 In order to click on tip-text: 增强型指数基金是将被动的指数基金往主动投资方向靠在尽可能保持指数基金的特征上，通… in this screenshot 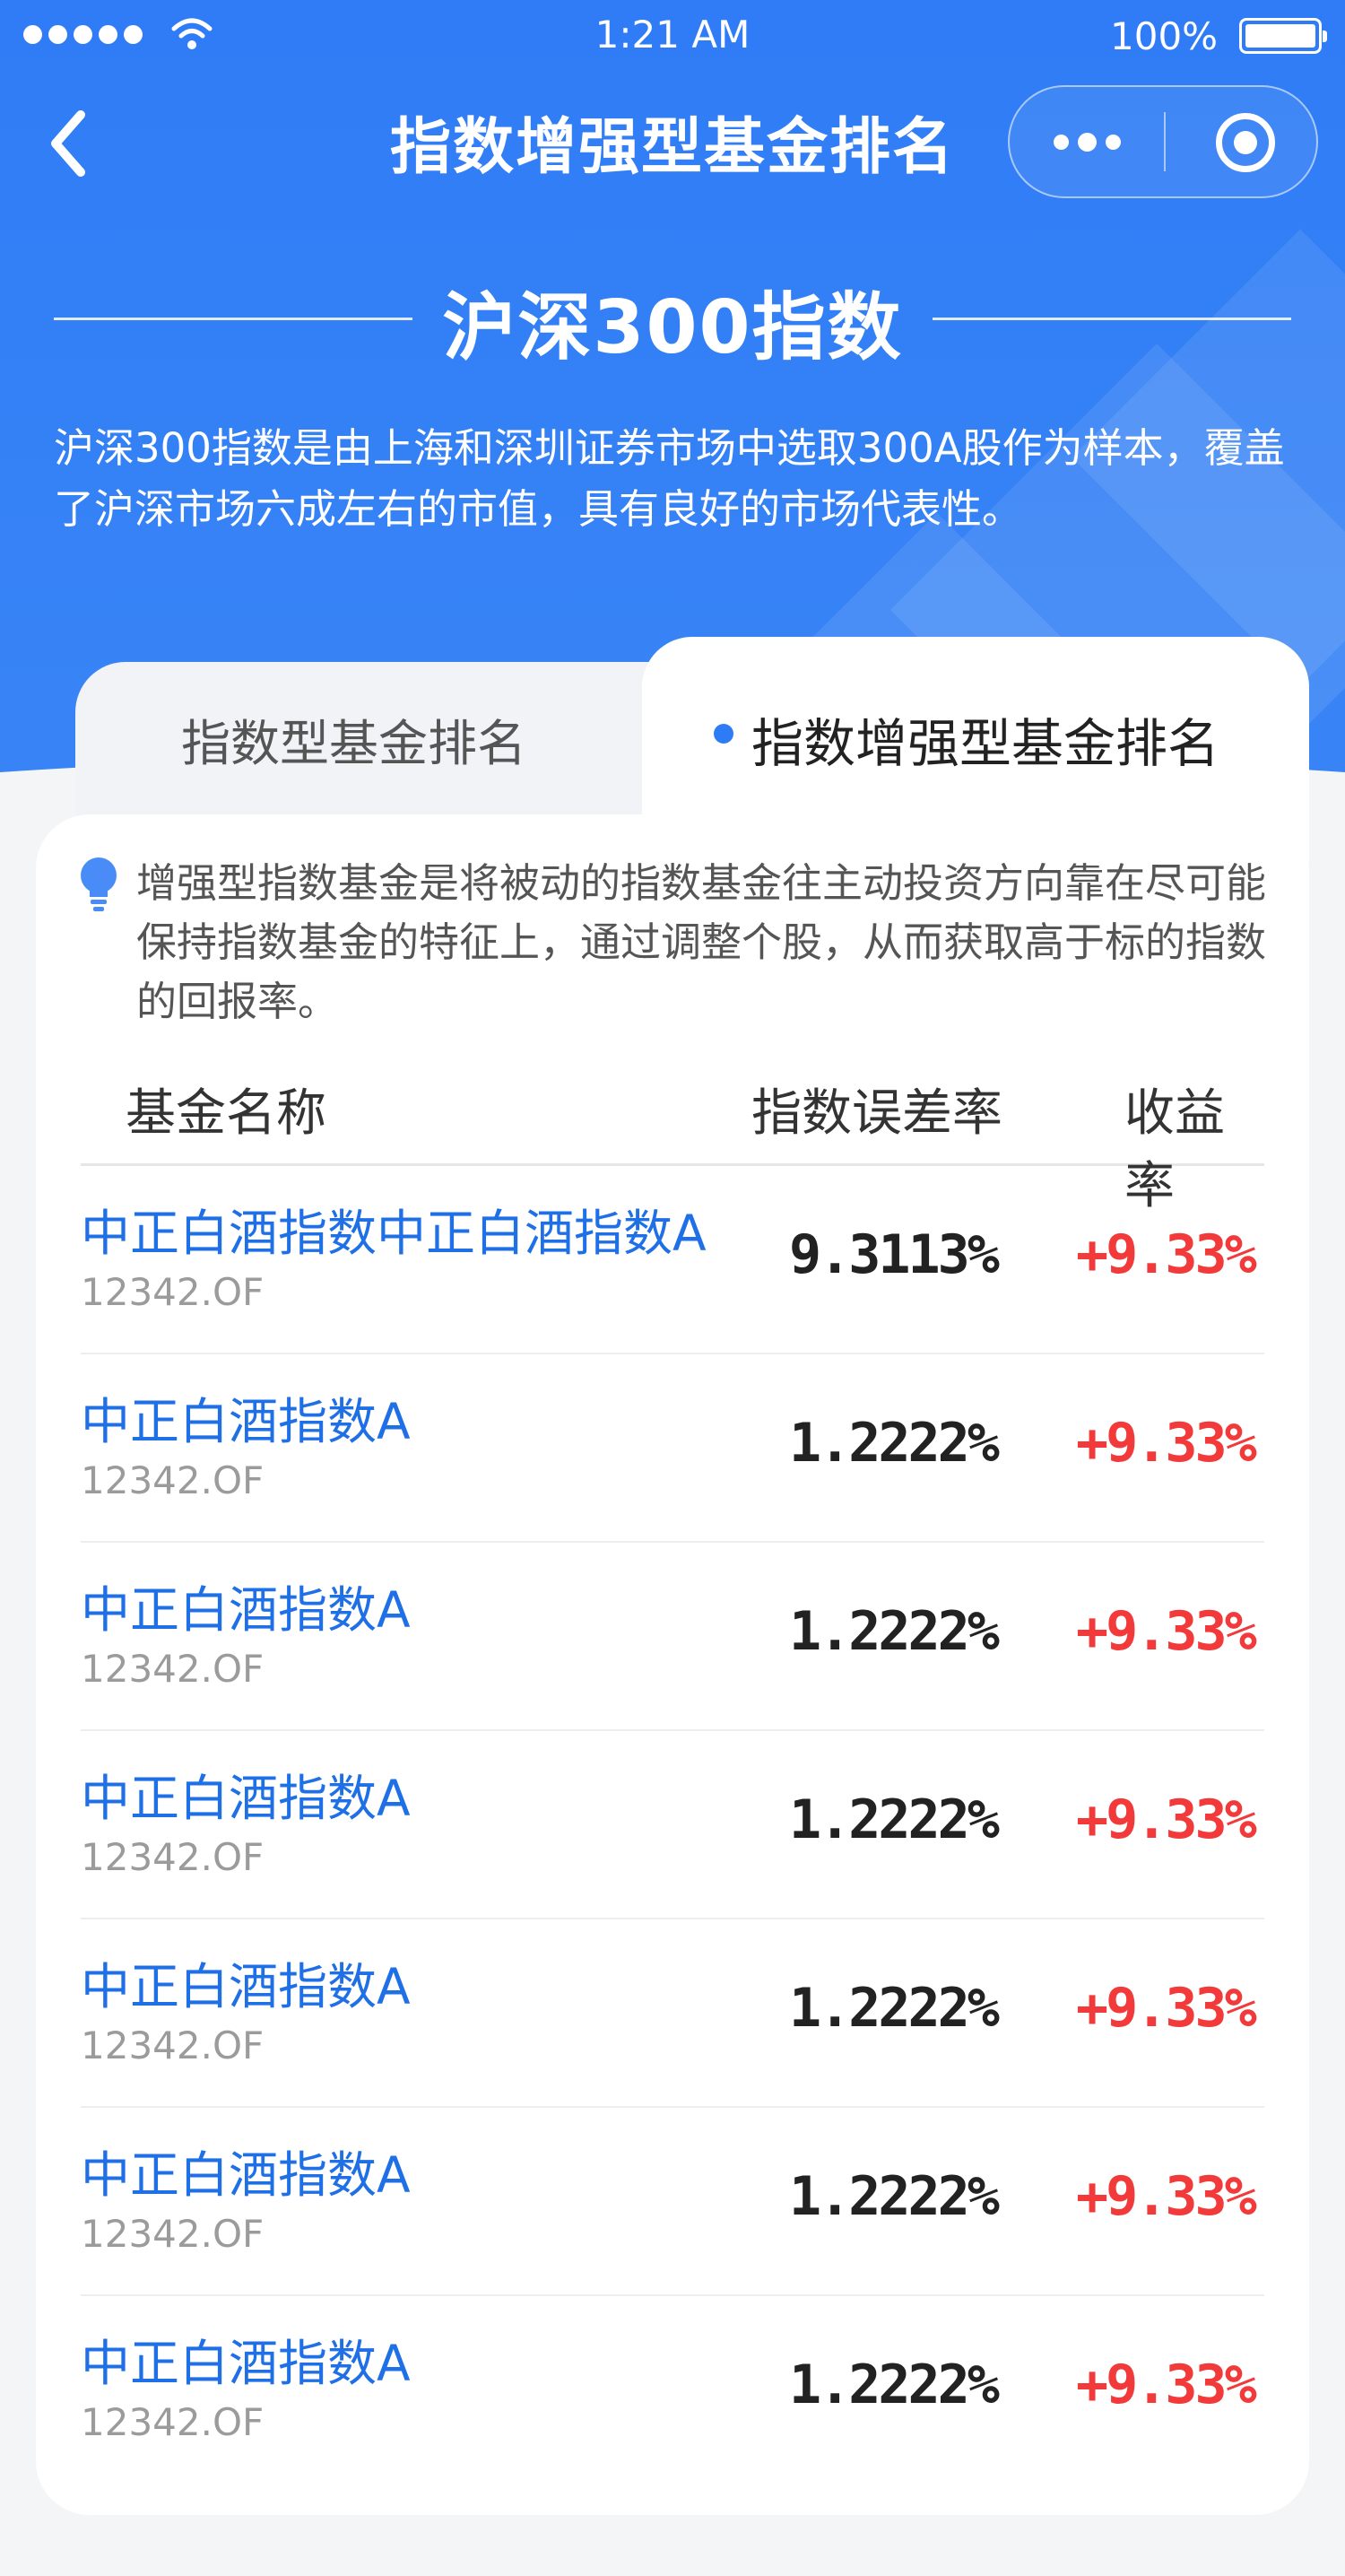, I will do `click(701, 942)`.